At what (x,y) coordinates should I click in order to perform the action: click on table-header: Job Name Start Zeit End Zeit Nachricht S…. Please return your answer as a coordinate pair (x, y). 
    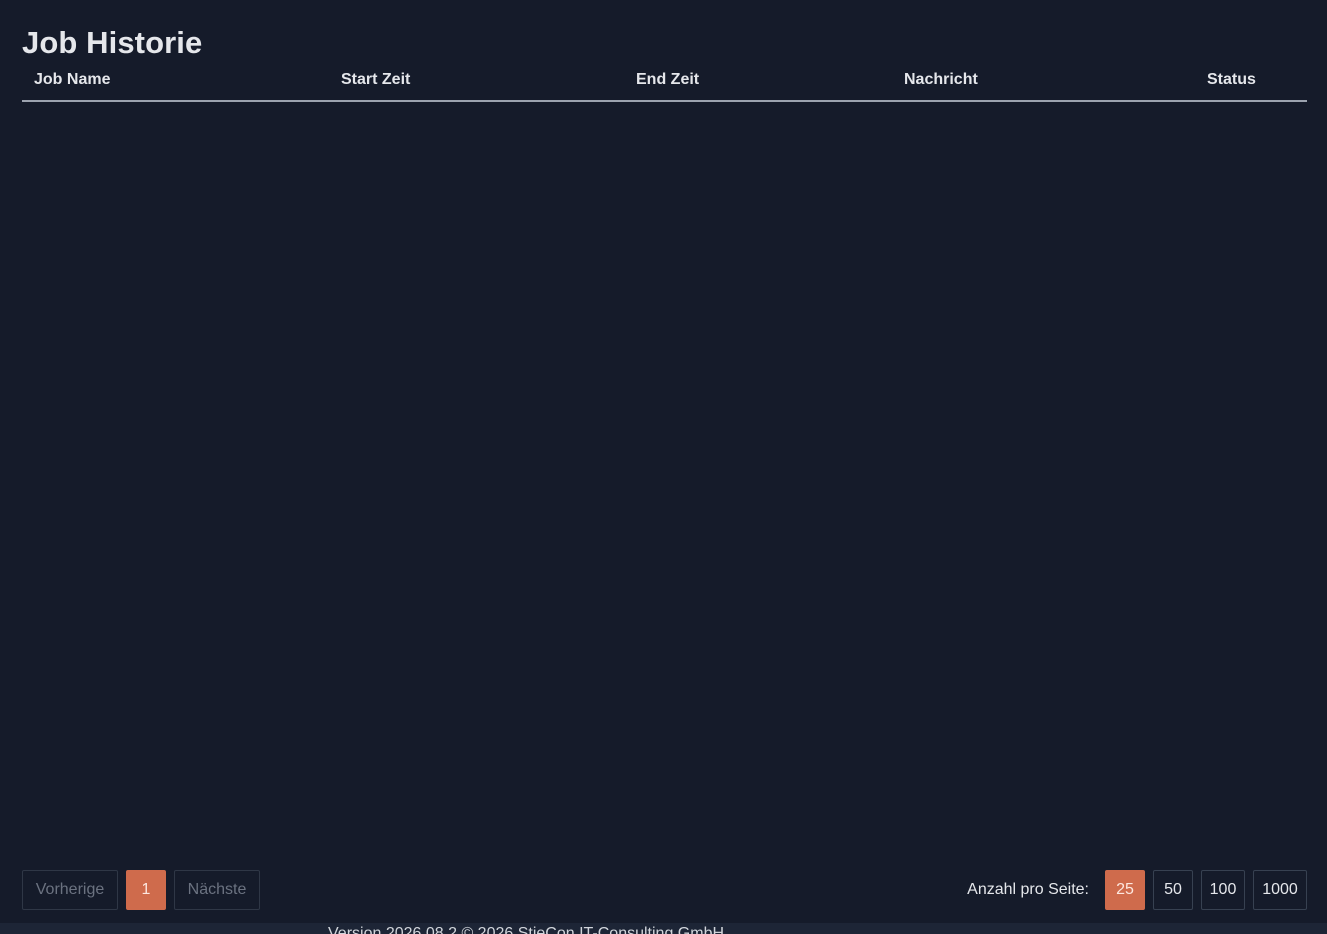
    Looking at the image, I should click on (664, 82).